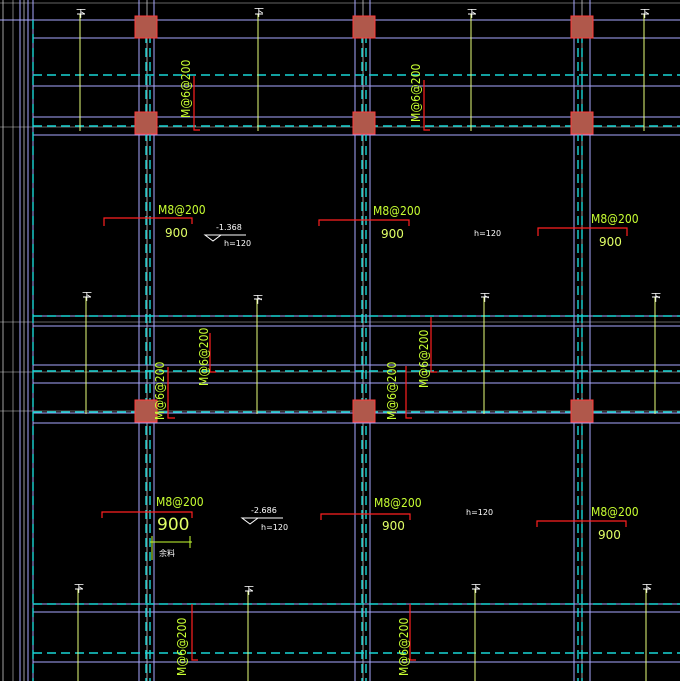  What do you see at coordinates (167, 553) in the screenshot?
I see `dimension-note-text: 余料` at bounding box center [167, 553].